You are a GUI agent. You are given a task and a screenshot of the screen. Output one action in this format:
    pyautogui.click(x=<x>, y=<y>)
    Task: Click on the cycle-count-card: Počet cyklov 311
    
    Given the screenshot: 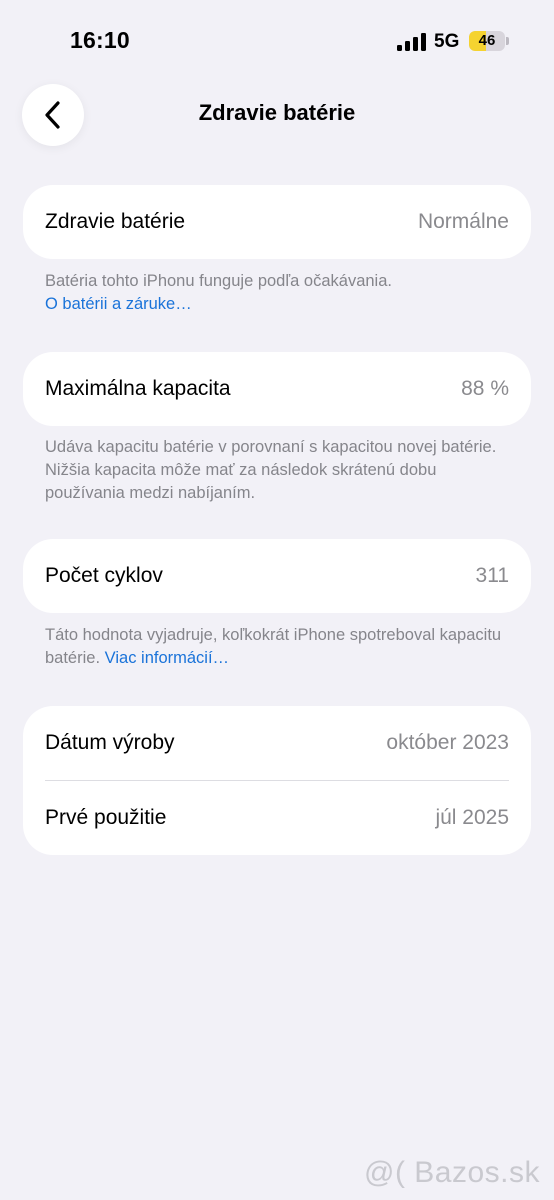 What is the action you would take?
    pyautogui.click(x=277, y=576)
    